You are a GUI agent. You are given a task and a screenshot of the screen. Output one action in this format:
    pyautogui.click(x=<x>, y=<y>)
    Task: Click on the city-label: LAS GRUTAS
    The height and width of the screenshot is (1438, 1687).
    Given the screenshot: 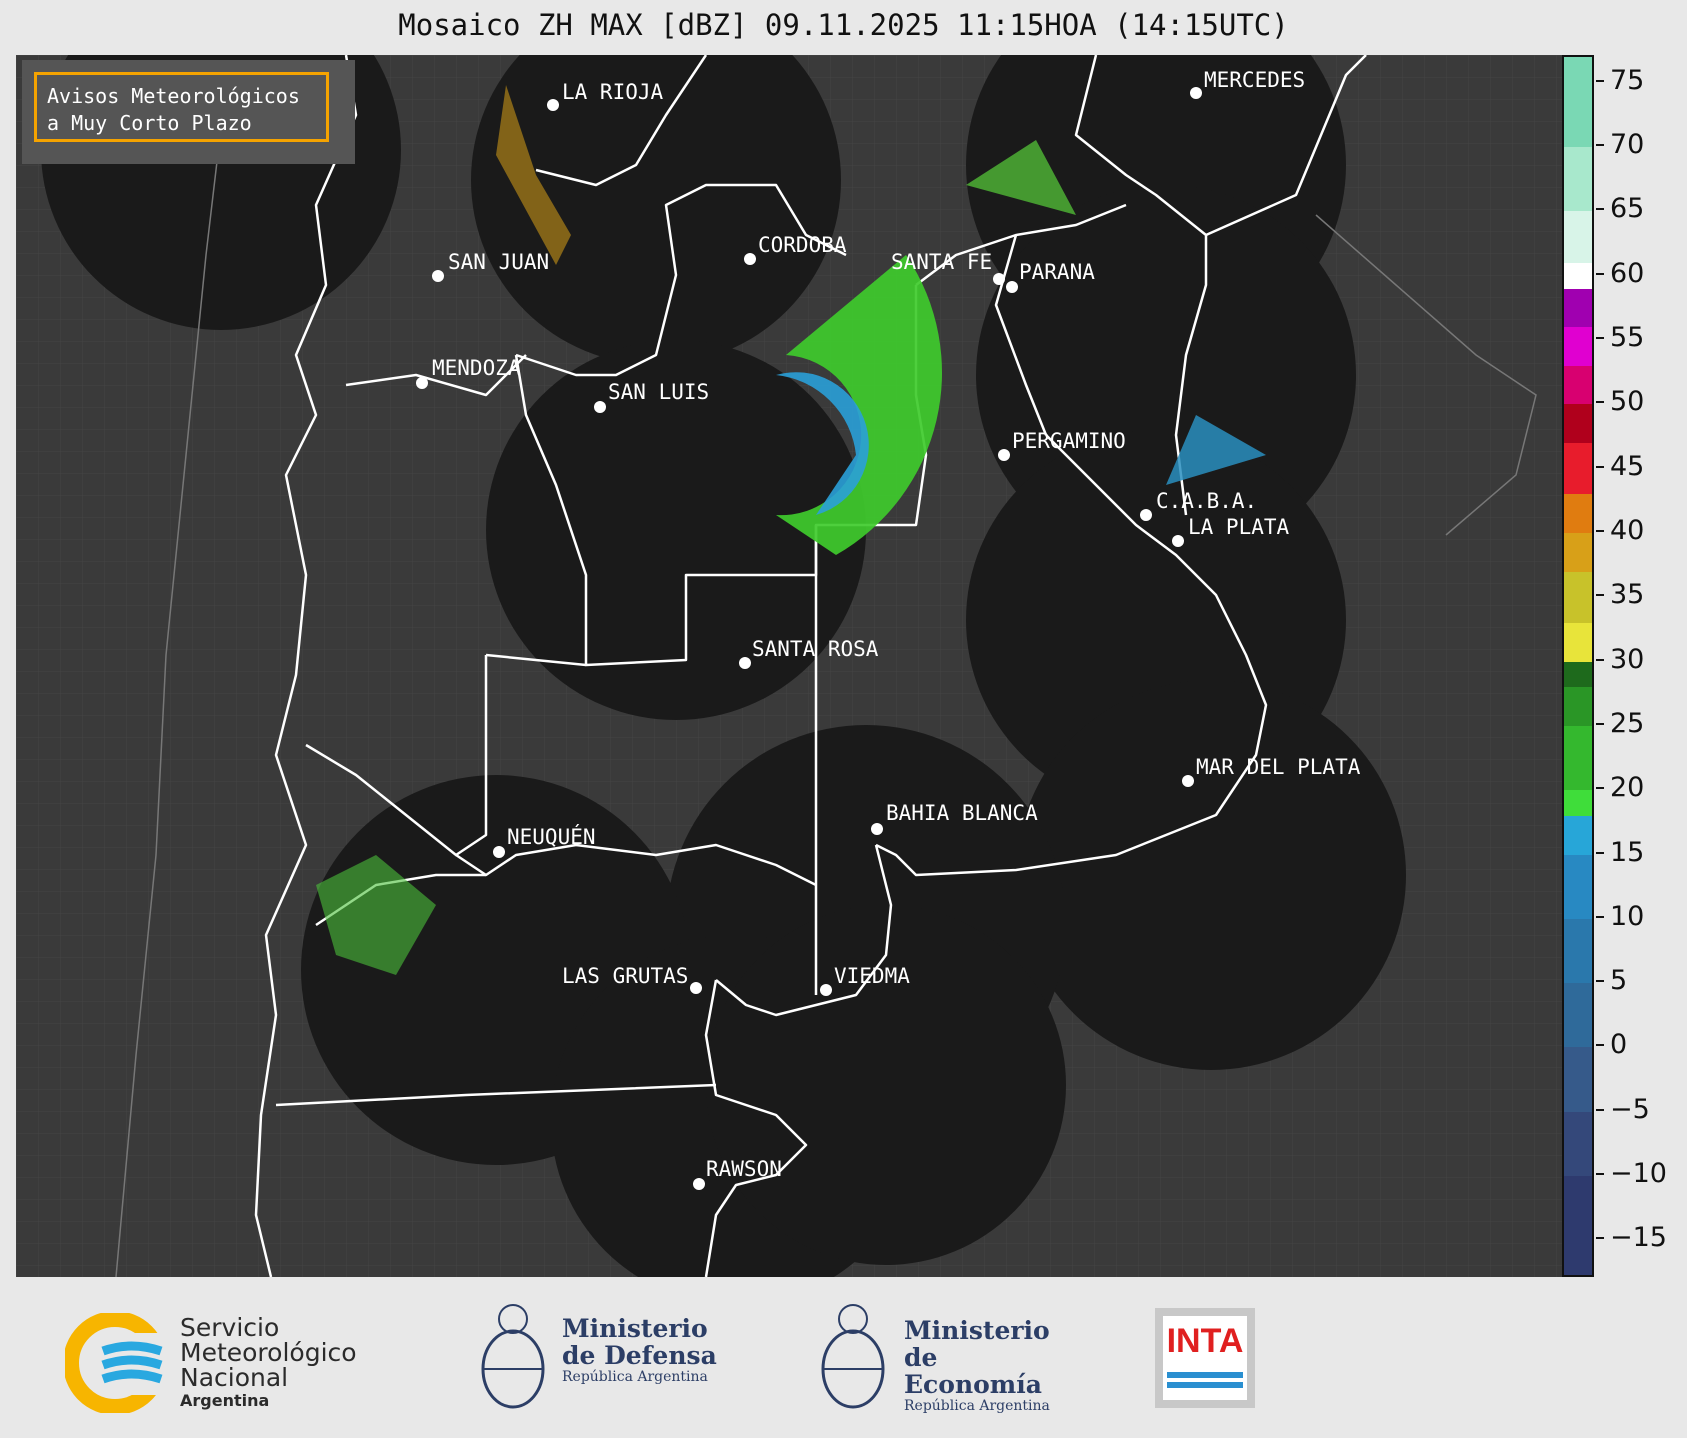 What is the action you would take?
    pyautogui.click(x=625, y=976)
    